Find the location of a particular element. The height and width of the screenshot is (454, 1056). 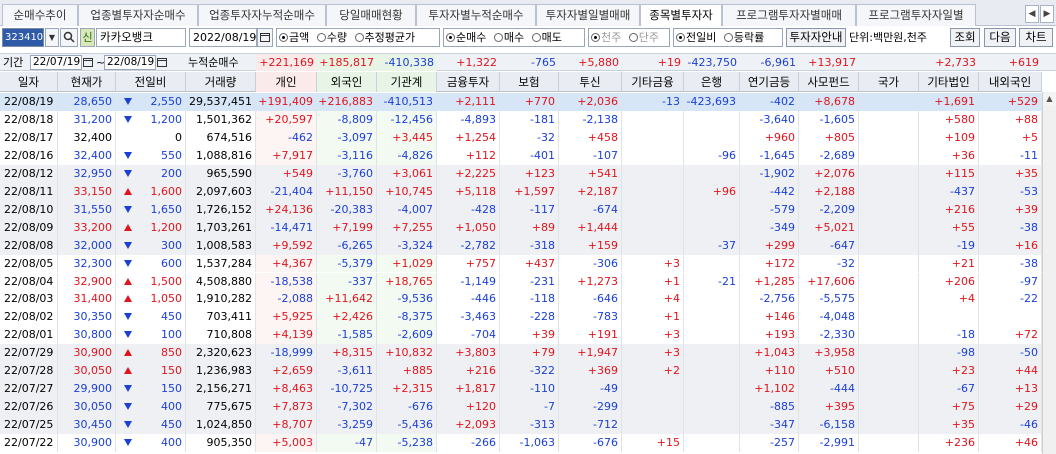

tab-prev-button: ◀ is located at coordinates (1032, 14).